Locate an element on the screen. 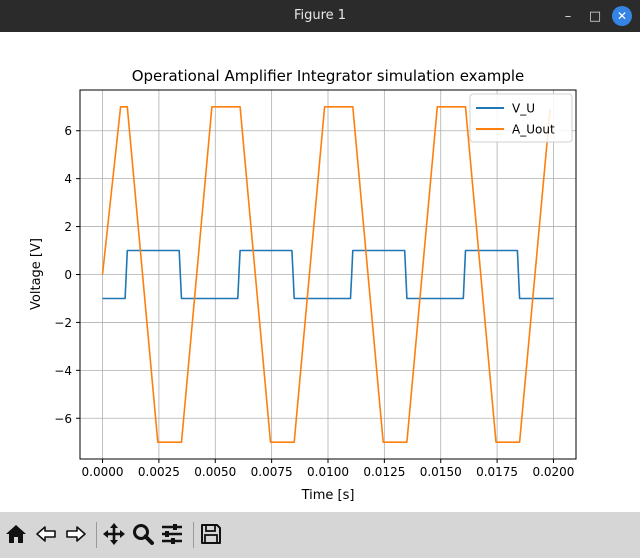  y-ticks: −6 −4 −2 0 2 4 6 is located at coordinates (67, 275).